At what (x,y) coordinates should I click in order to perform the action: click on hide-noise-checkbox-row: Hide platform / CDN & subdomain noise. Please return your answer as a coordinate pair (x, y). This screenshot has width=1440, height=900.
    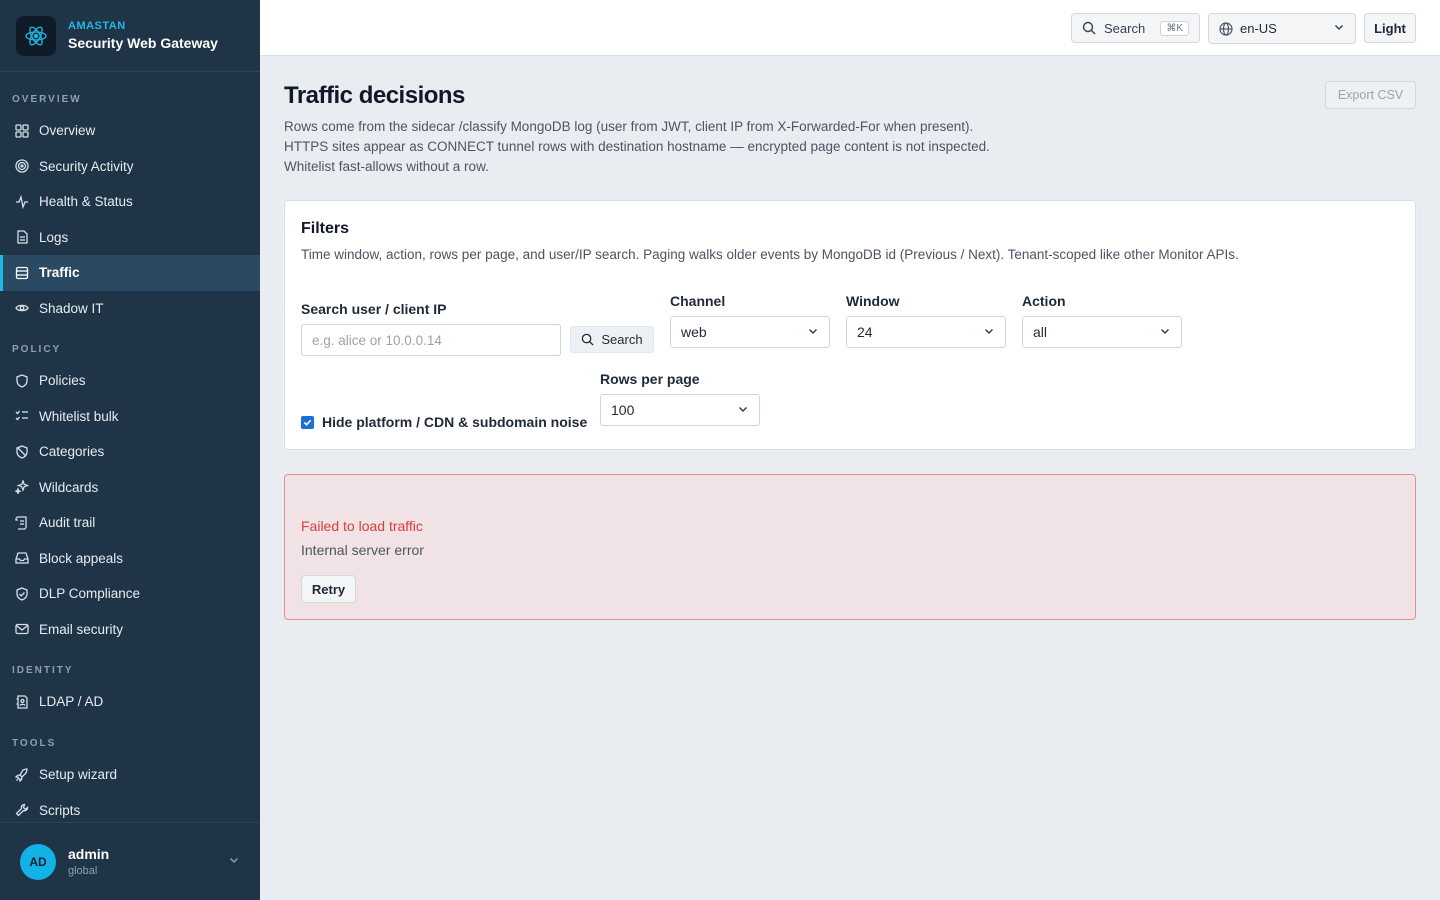
    Looking at the image, I should click on (444, 422).